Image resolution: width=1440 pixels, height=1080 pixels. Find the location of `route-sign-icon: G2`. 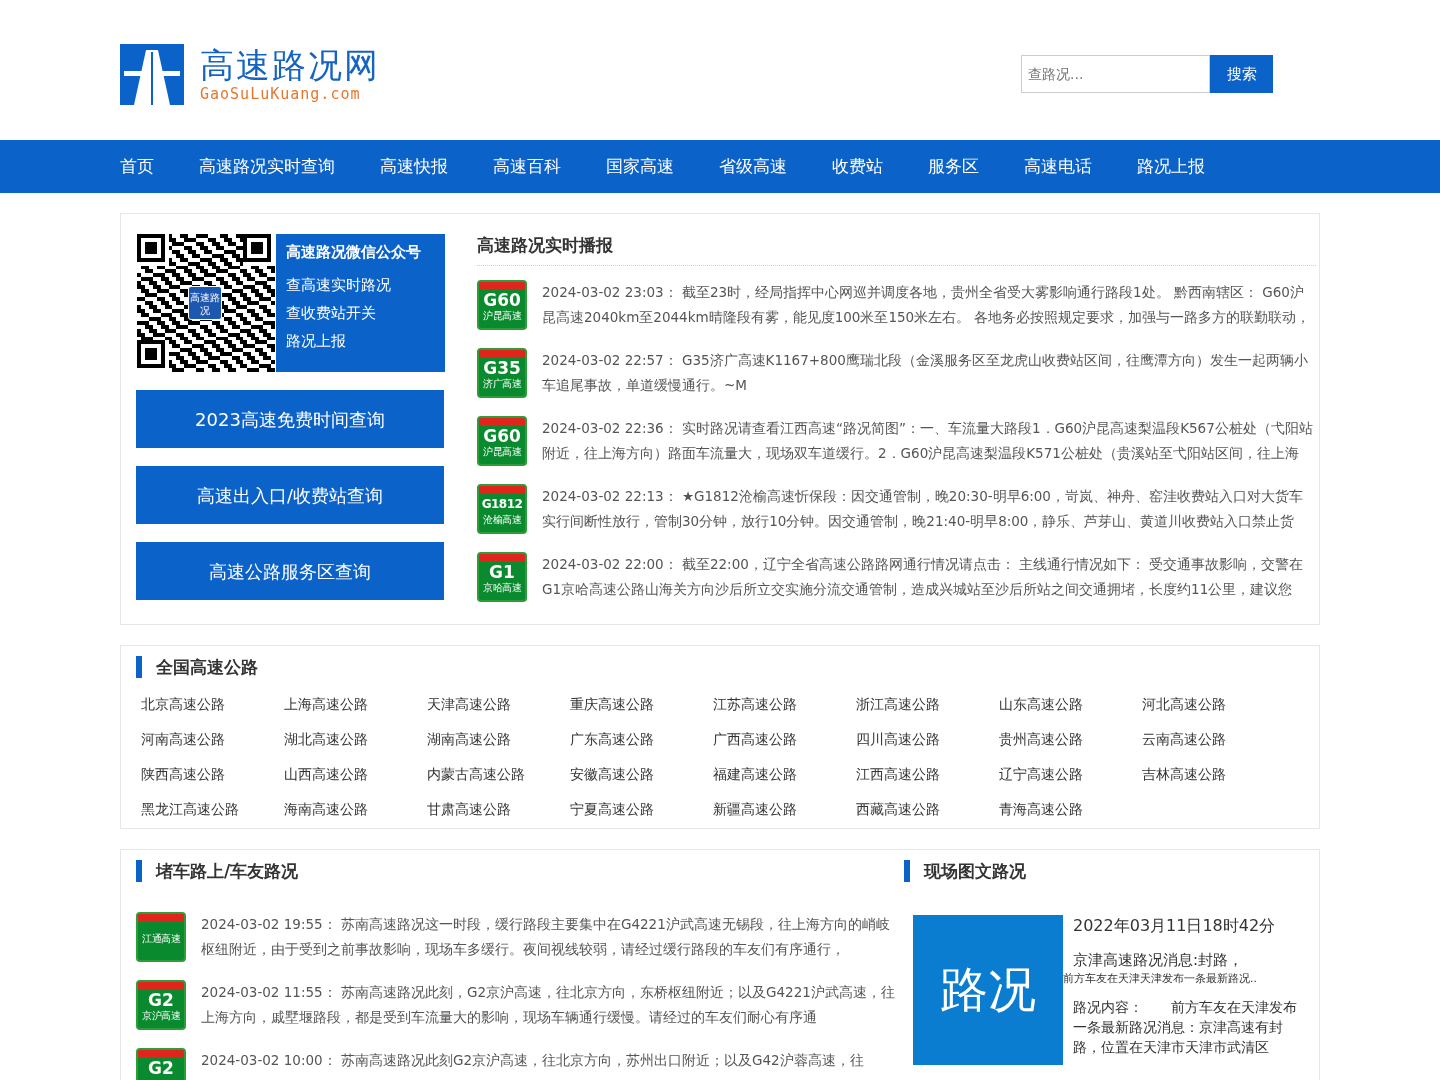

route-sign-icon: G2 is located at coordinates (161, 1064).